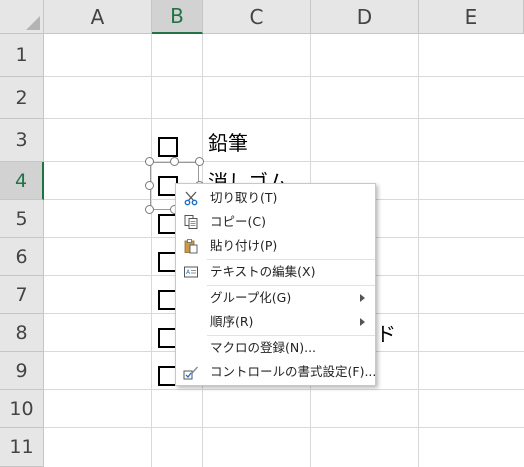 This screenshot has height=467, width=524. Describe the element at coordinates (149, 161) in the screenshot. I see `resize-handle-top-left` at that location.